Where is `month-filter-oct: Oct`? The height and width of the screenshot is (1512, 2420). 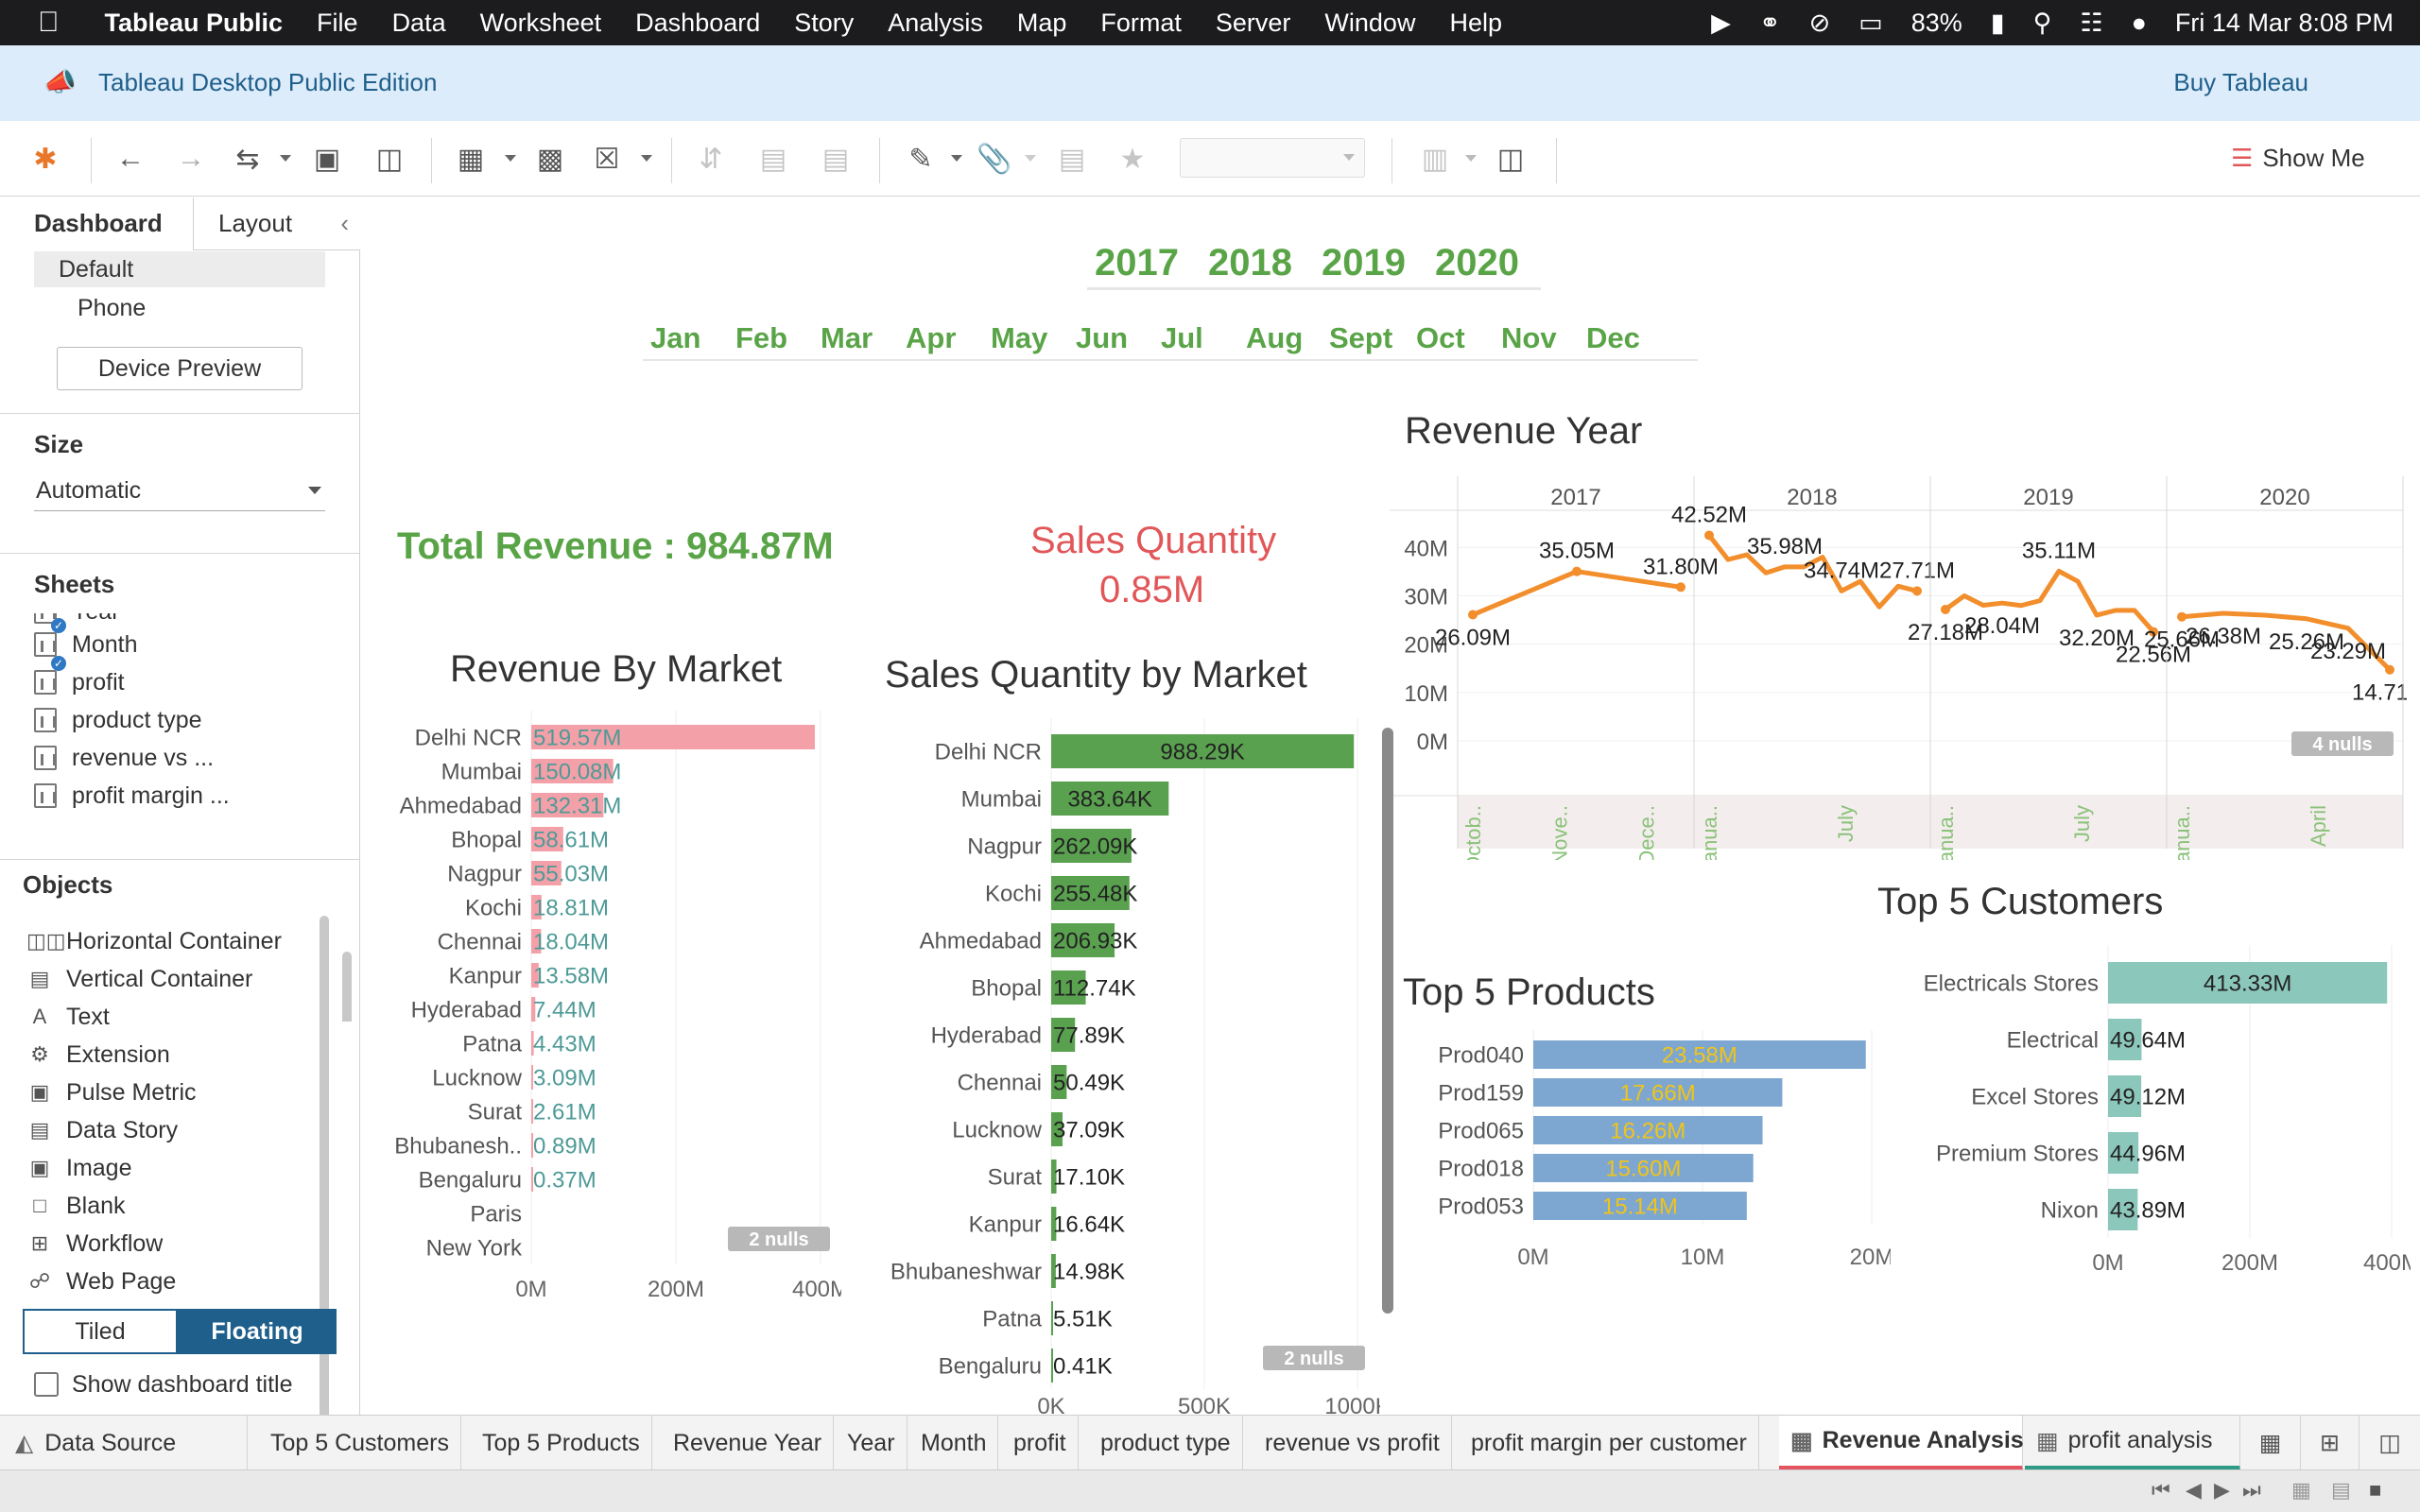
month-filter-oct: Oct is located at coordinates (1440, 338).